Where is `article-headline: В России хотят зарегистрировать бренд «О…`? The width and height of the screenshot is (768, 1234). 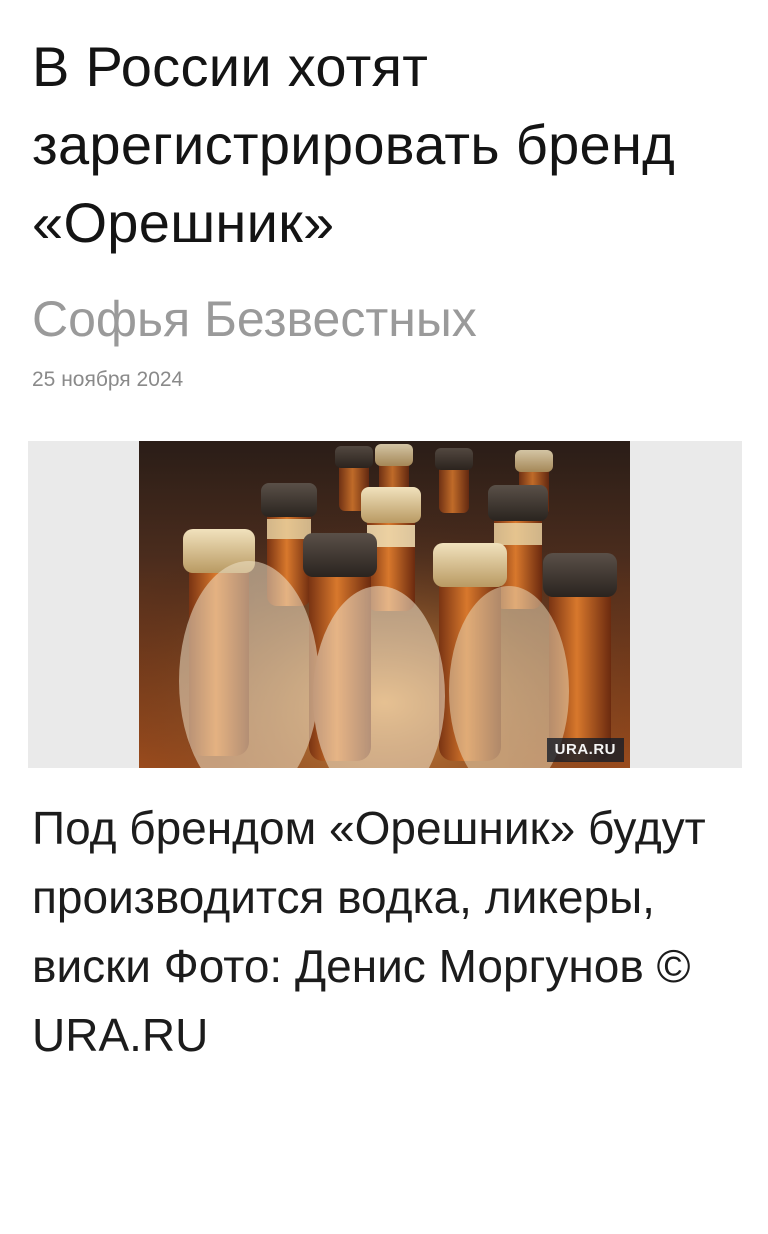 article-headline: В России хотят зарегистрировать бренд «О… is located at coordinates (354, 144).